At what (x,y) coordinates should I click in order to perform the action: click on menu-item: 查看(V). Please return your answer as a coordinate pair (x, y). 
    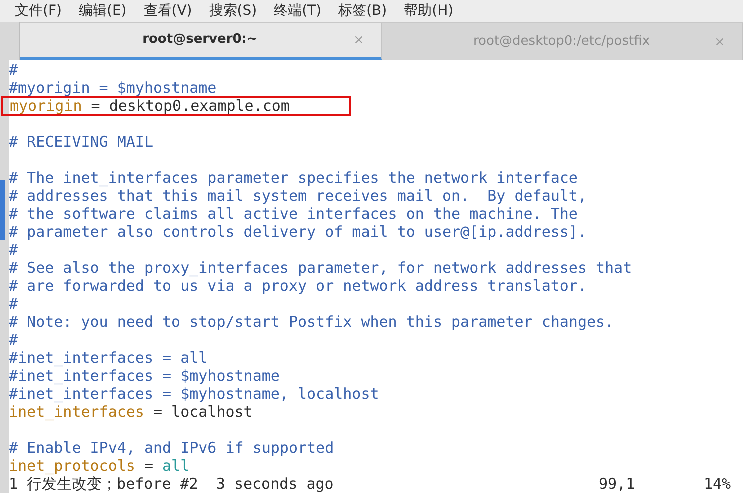
    Looking at the image, I should click on (168, 11).